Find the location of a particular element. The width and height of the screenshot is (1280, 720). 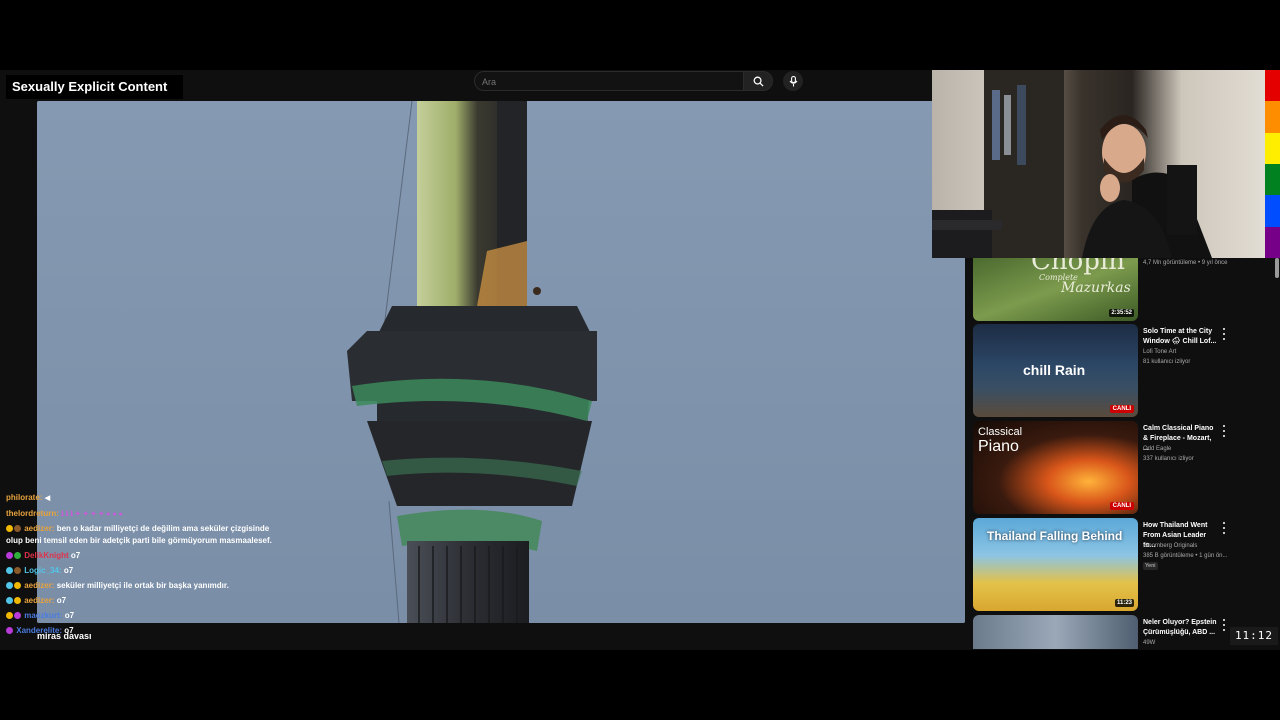

chat-username: DelikKnight is located at coordinates (46, 555).